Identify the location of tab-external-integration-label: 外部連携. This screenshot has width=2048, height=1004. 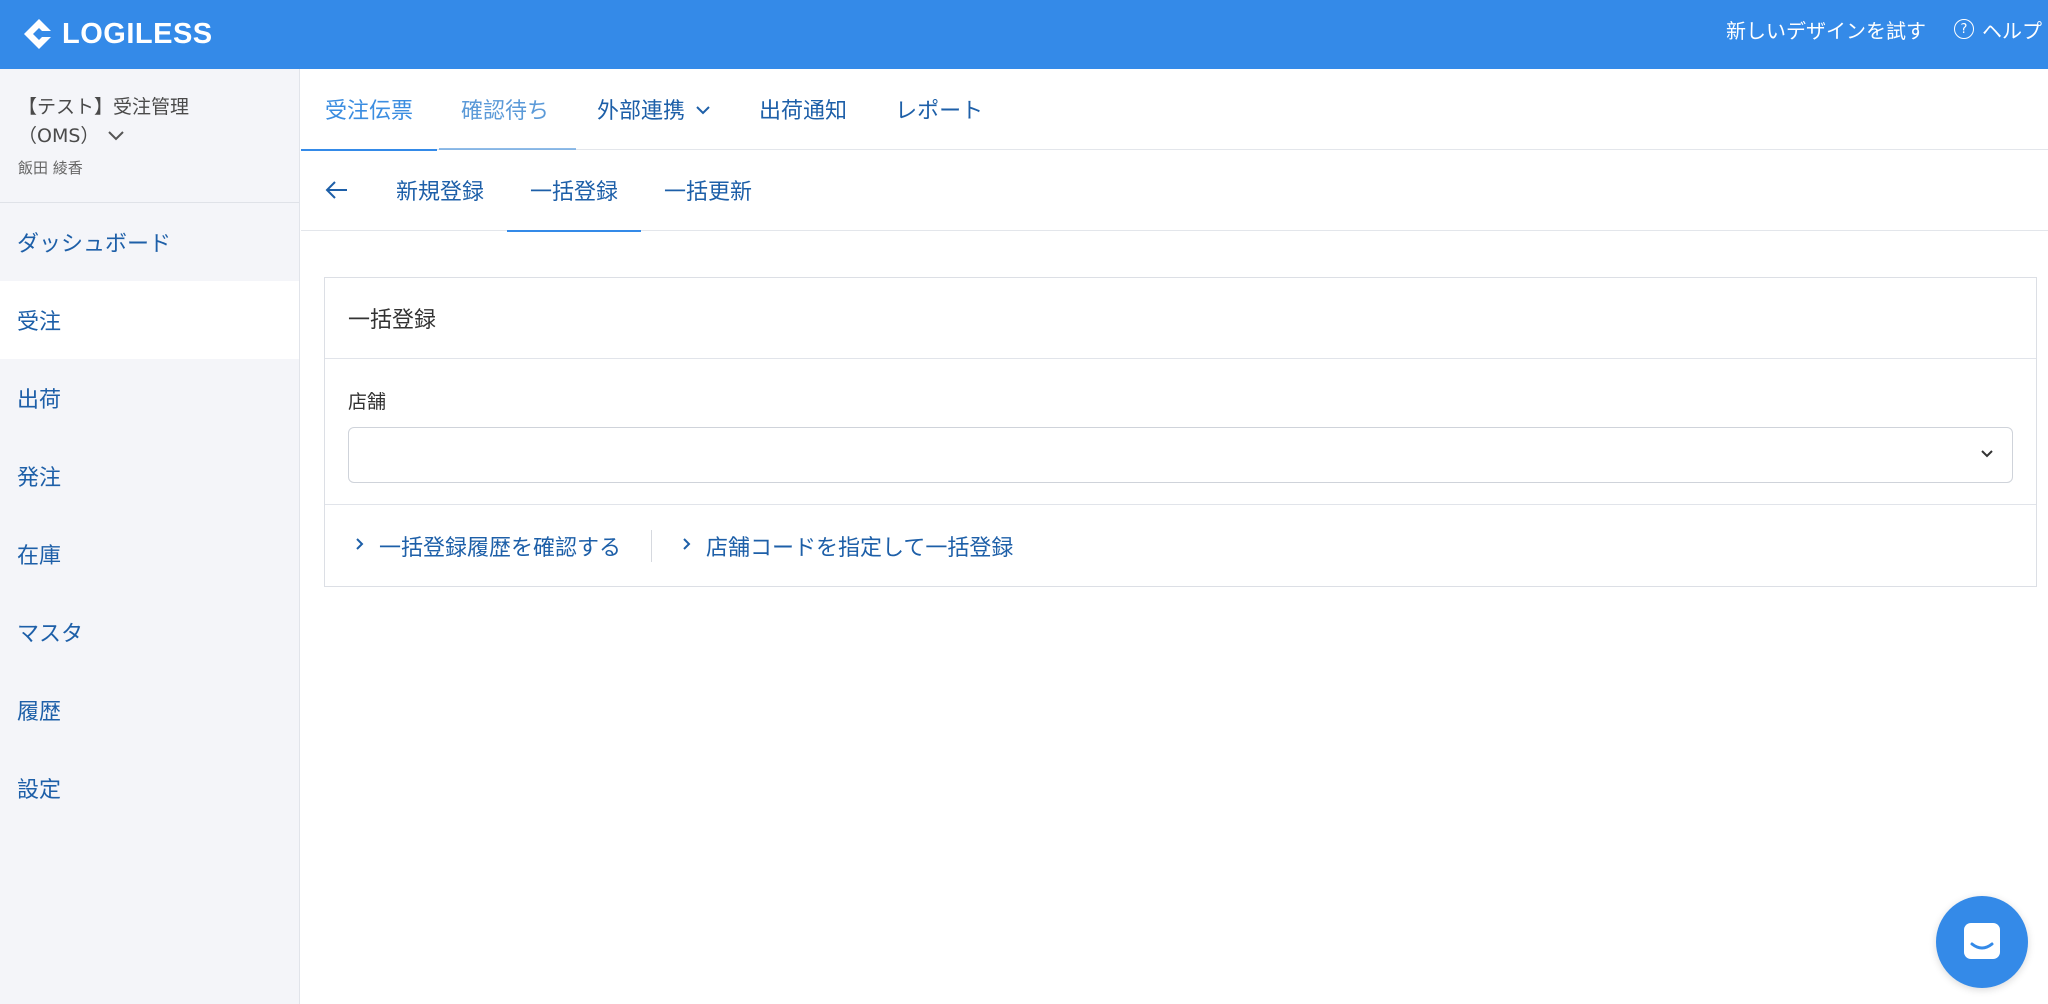
(641, 111).